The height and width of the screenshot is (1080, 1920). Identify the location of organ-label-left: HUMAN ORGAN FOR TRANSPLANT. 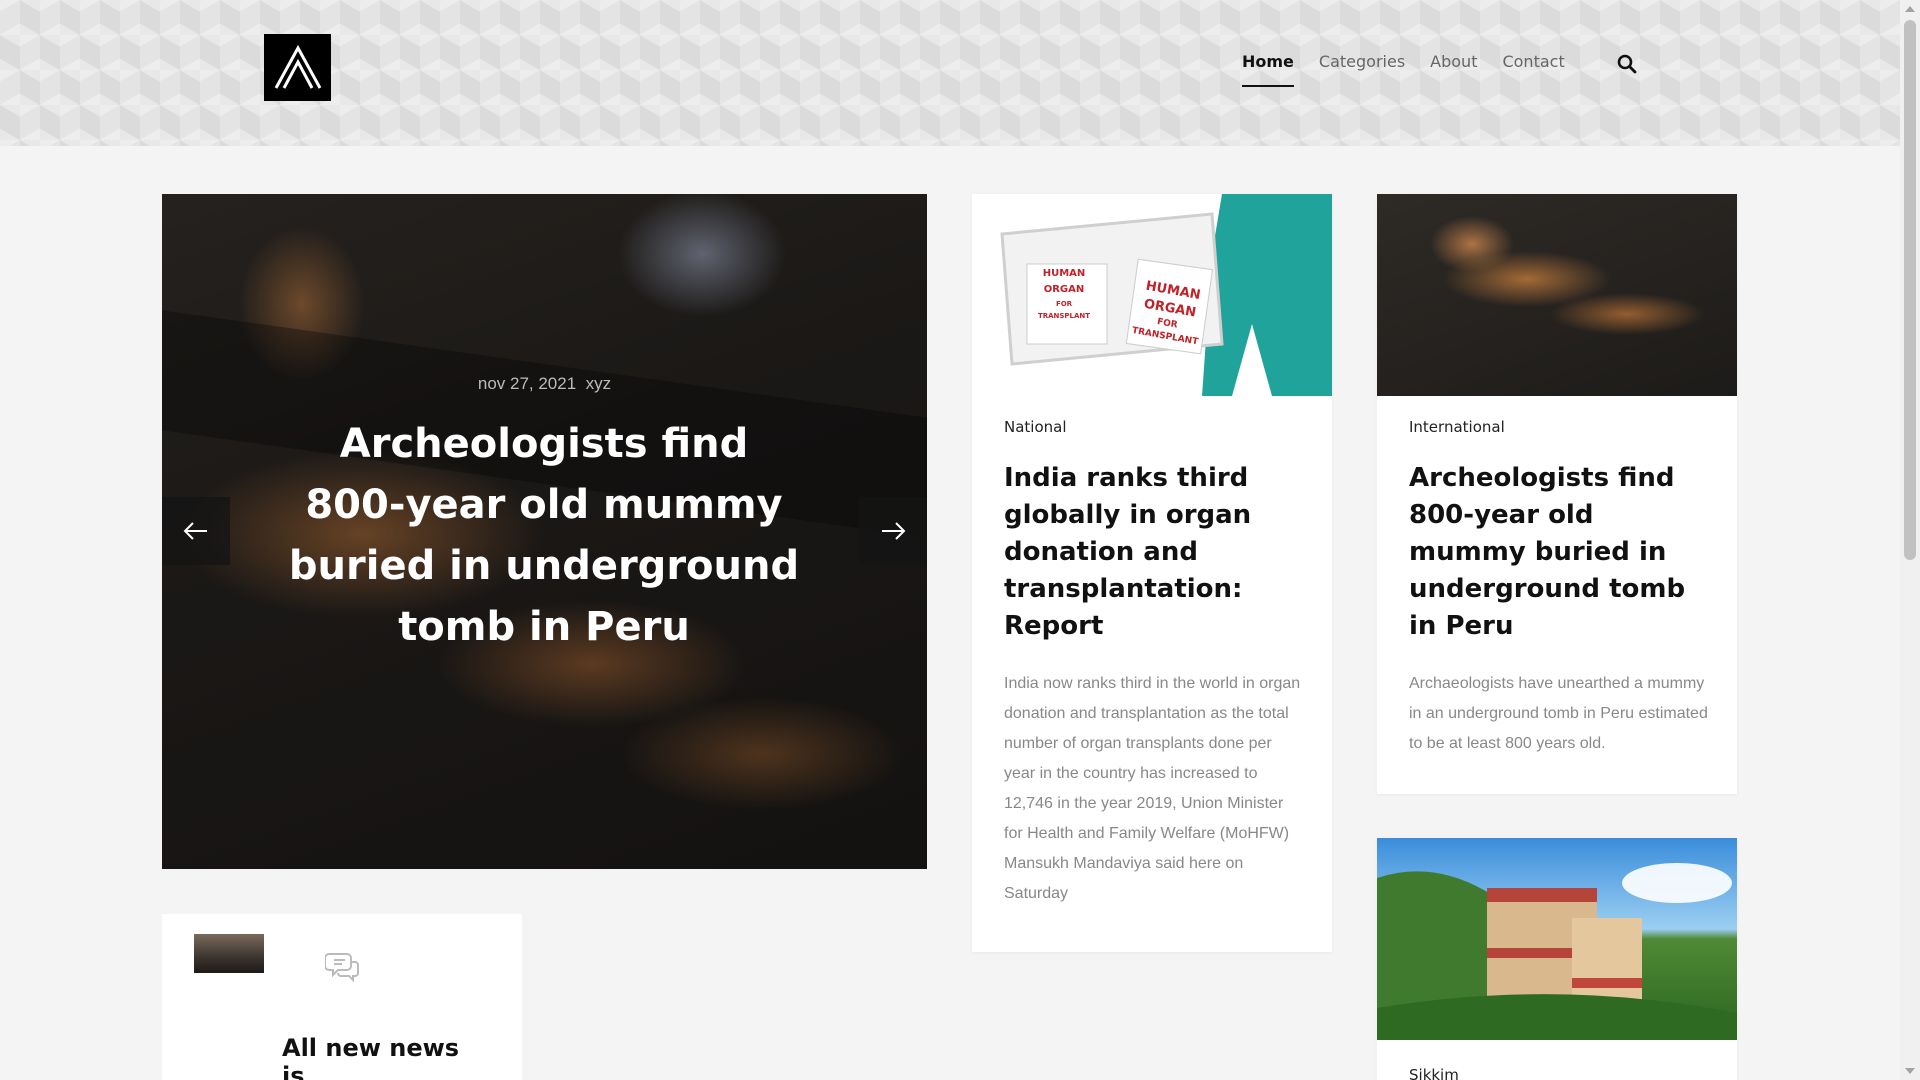
(1064, 294).